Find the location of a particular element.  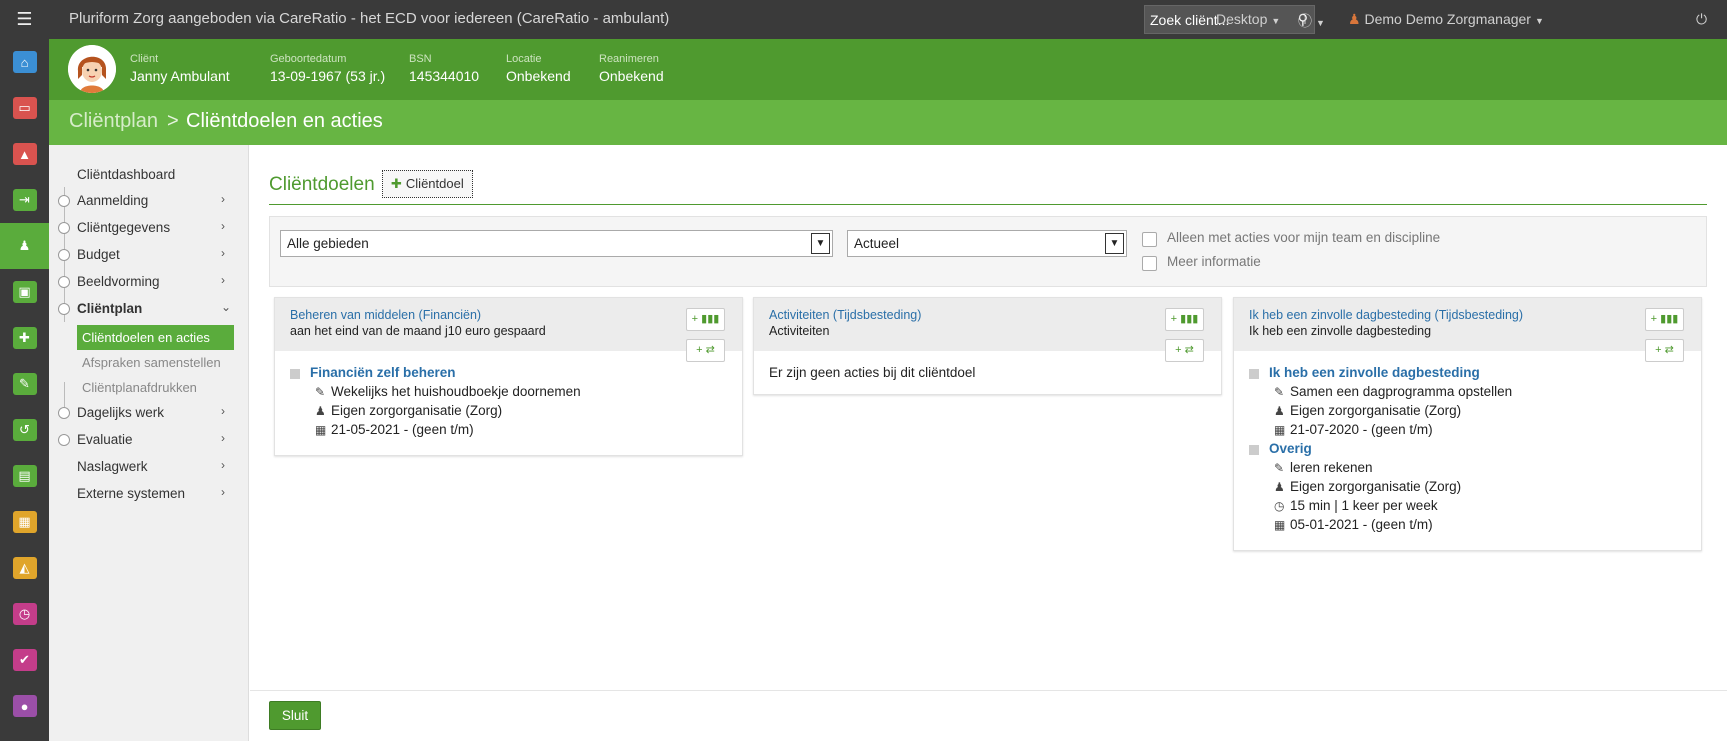

plus-icon: ✚ is located at coordinates (396, 183).